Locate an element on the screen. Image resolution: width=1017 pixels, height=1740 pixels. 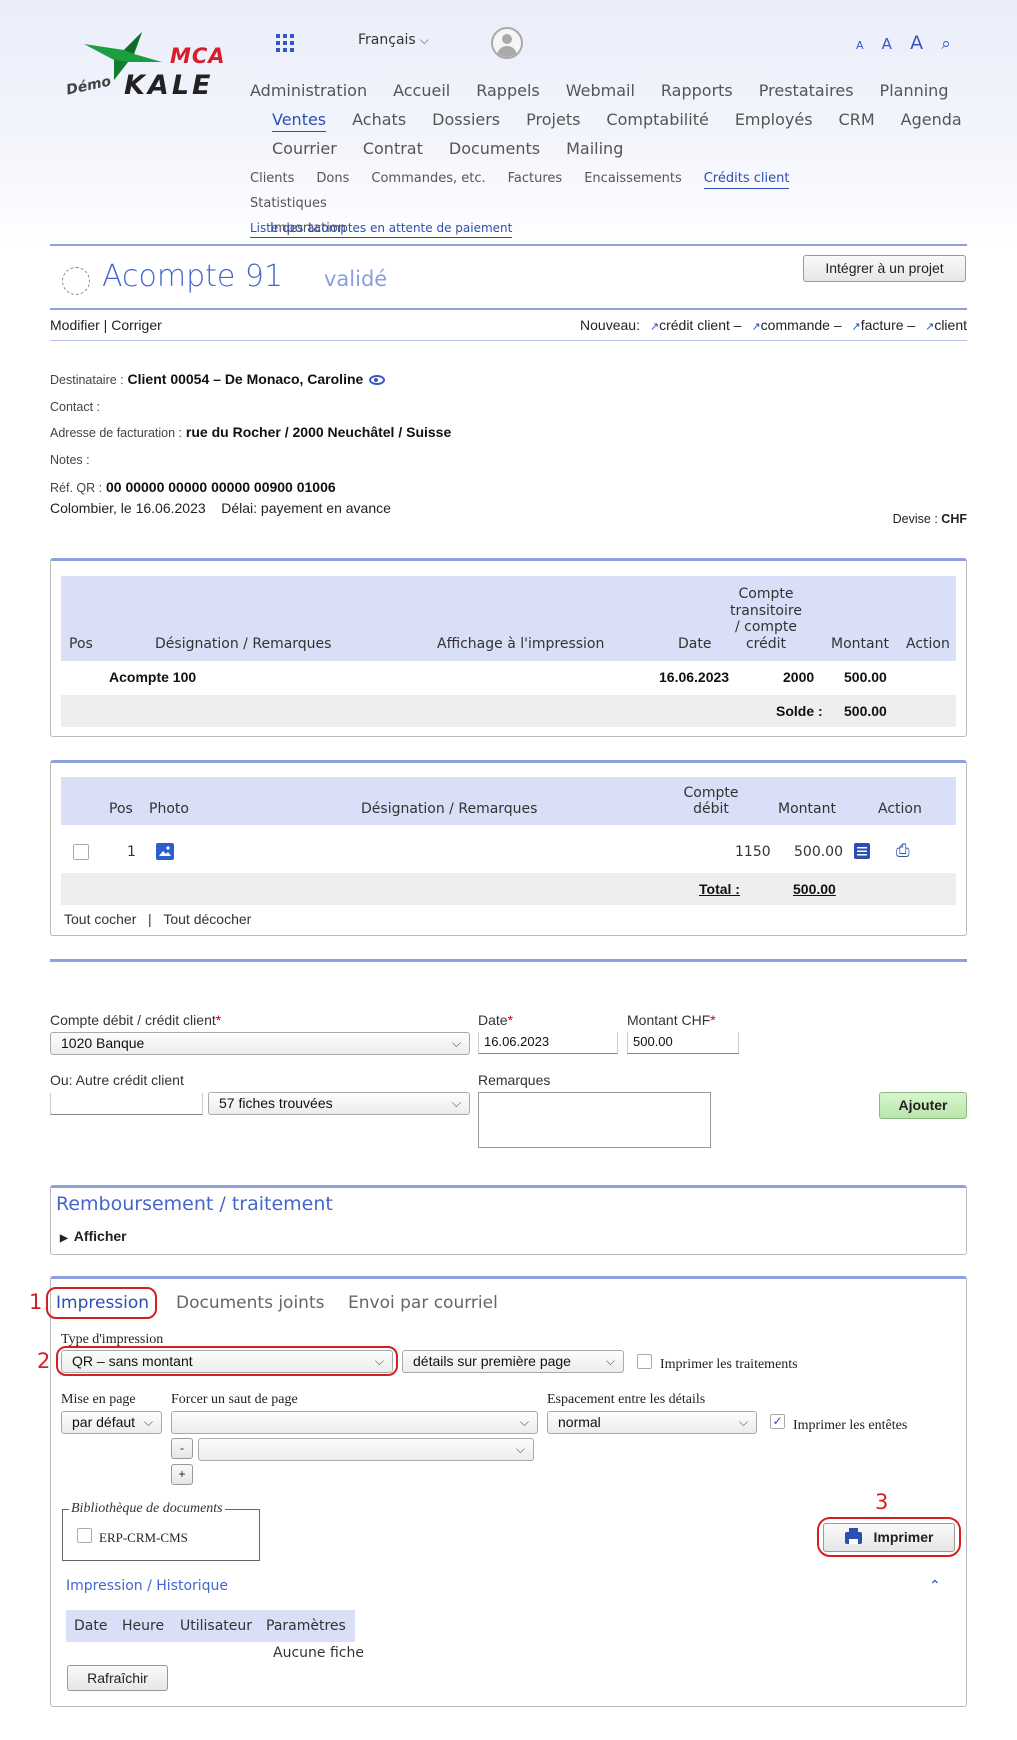
devise: Devise : CHF is located at coordinates (929, 519).